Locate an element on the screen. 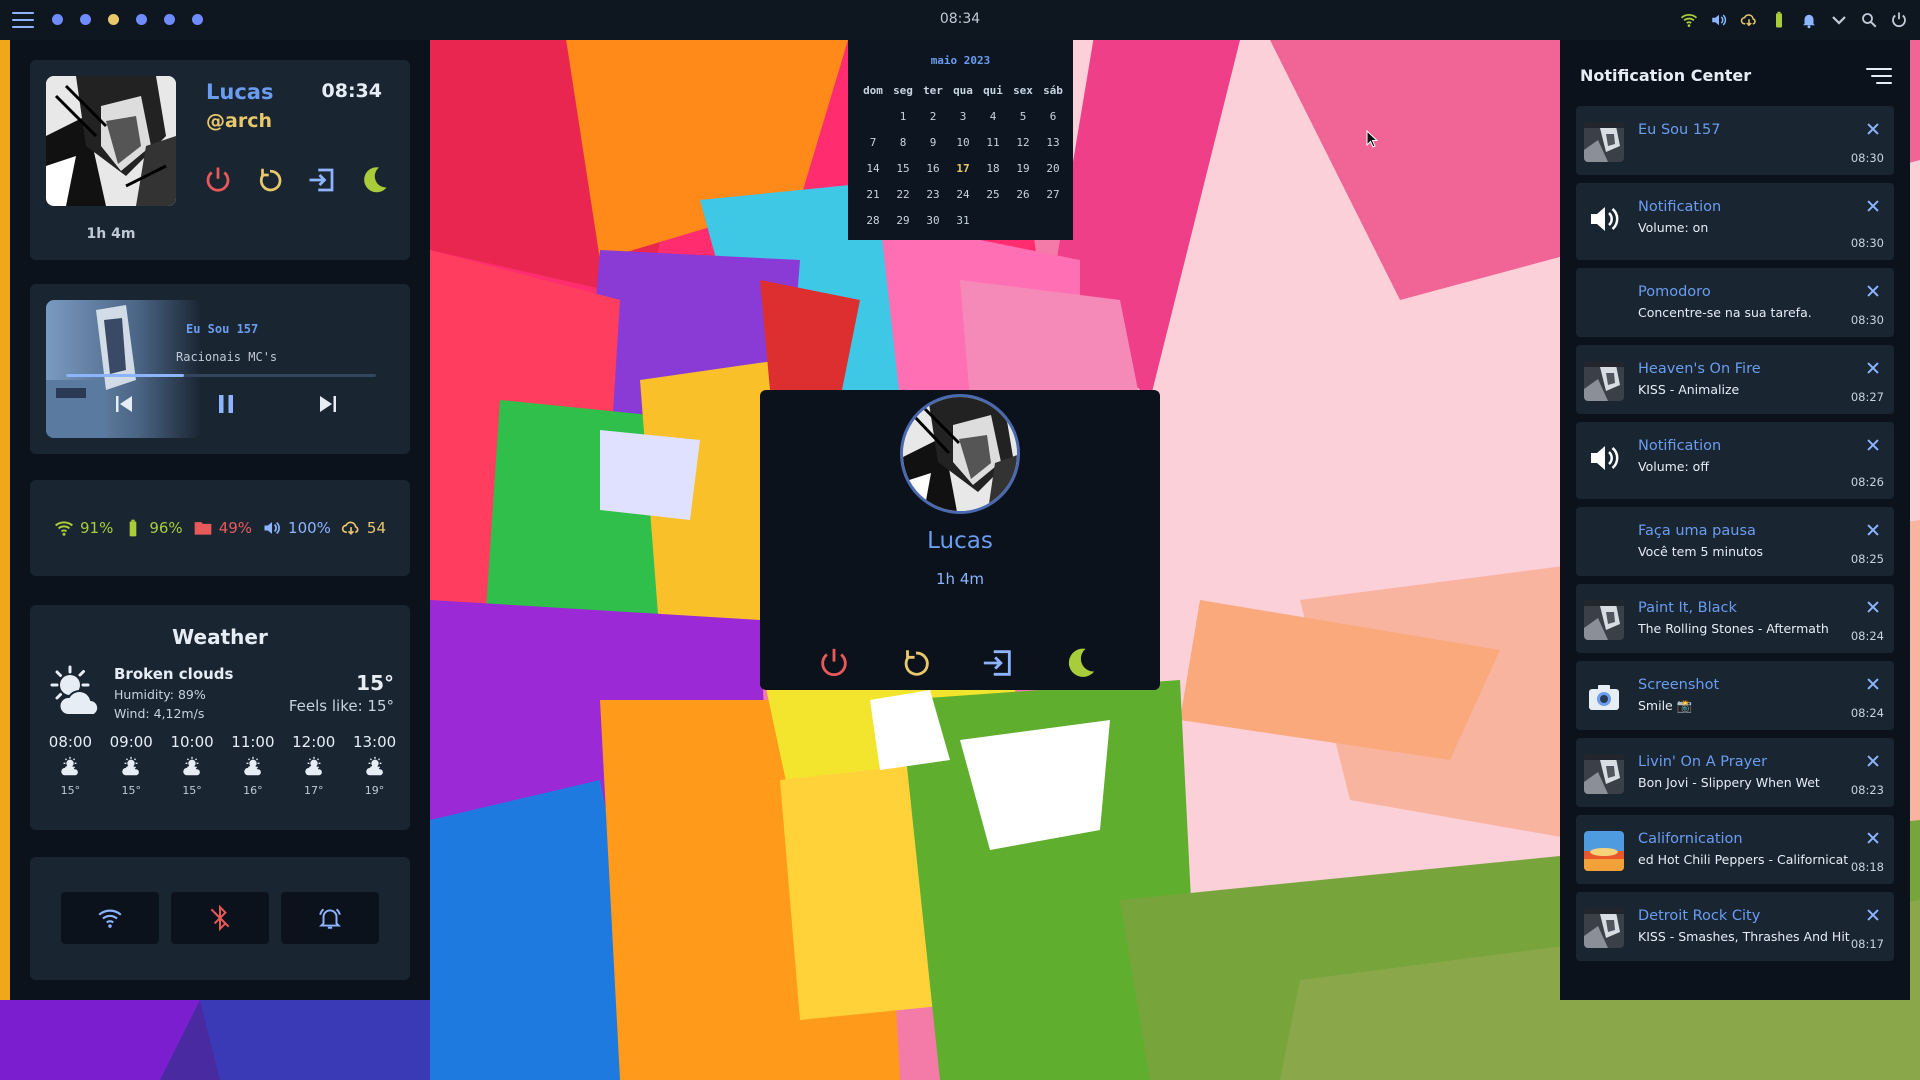 This screenshot has height=1080, width=1920. calendar-day: 6 is located at coordinates (1053, 117).